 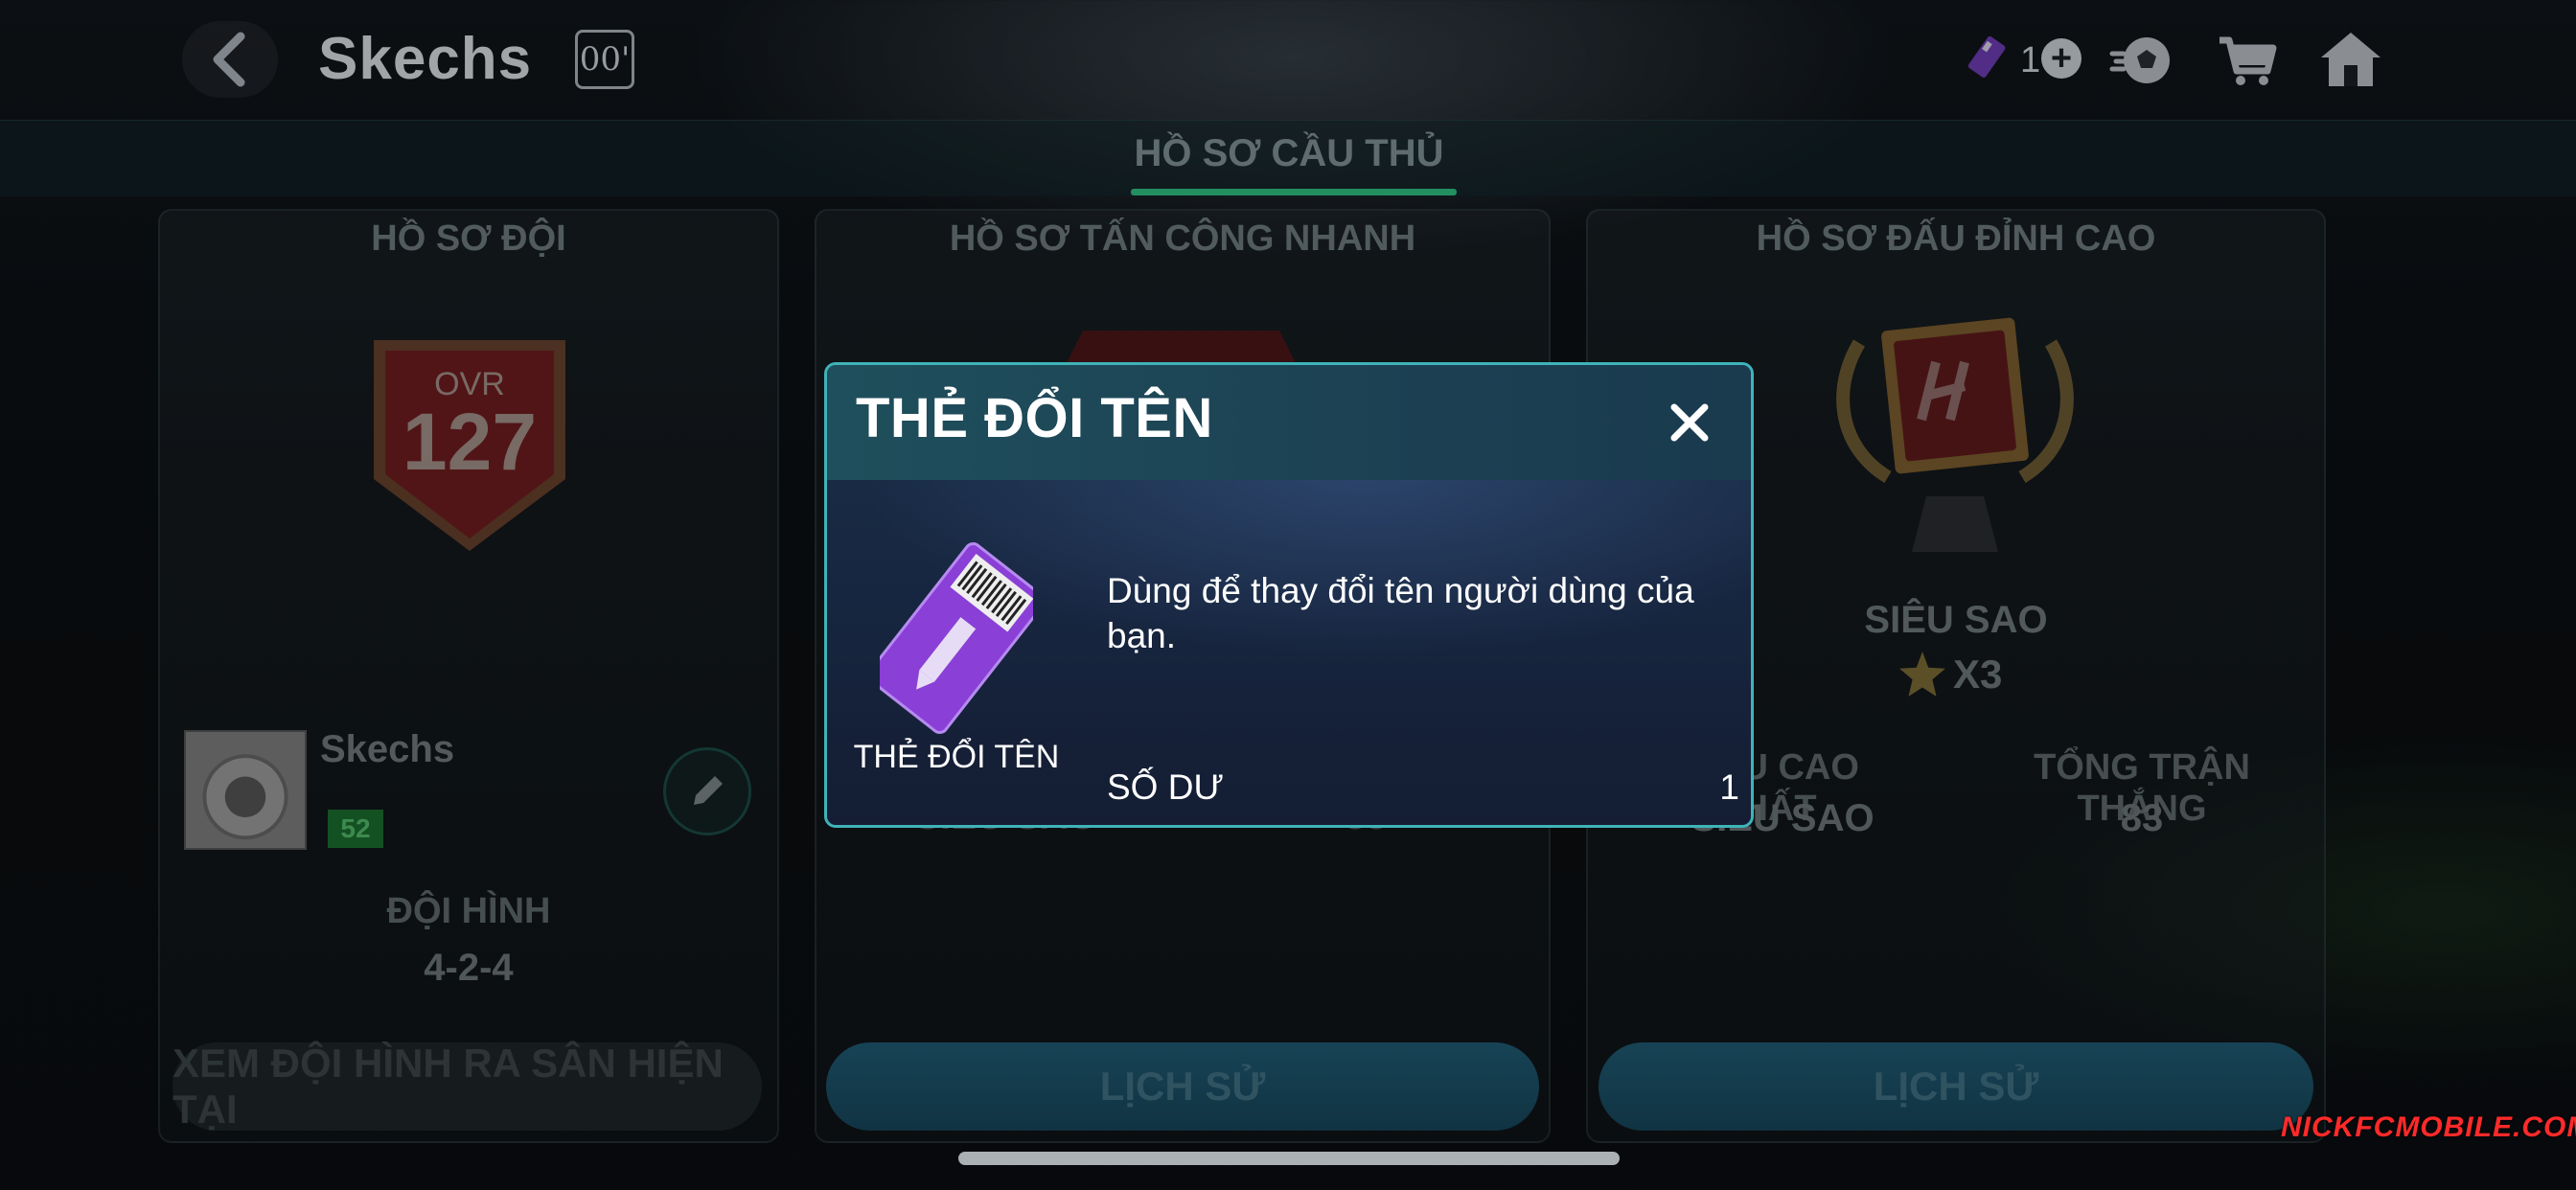 What do you see at coordinates (1166, 787) in the screenshot?
I see `balance-label: SỐ DƯ` at bounding box center [1166, 787].